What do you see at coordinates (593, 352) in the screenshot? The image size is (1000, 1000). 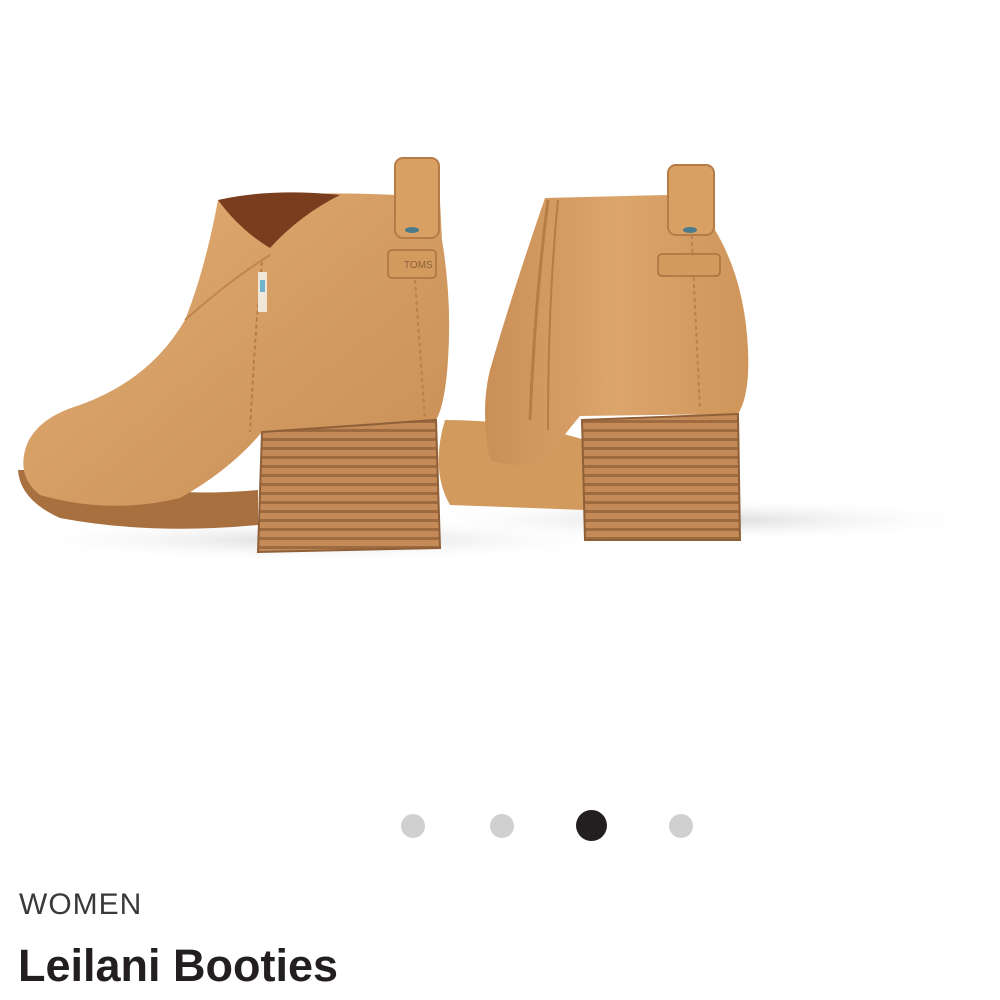 I see `right-bootie` at bounding box center [593, 352].